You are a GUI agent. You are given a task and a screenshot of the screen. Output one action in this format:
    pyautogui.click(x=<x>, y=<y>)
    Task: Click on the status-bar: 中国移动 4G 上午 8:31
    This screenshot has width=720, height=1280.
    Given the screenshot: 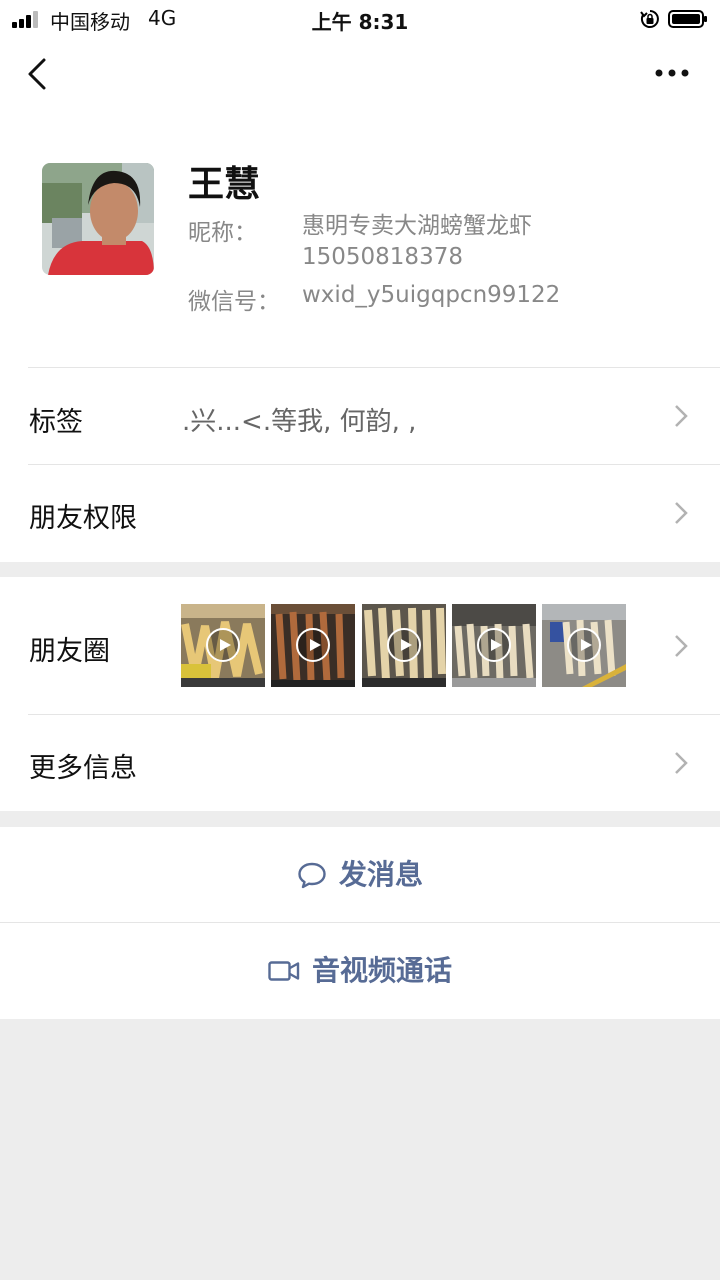 What is the action you would take?
    pyautogui.click(x=360, y=19)
    